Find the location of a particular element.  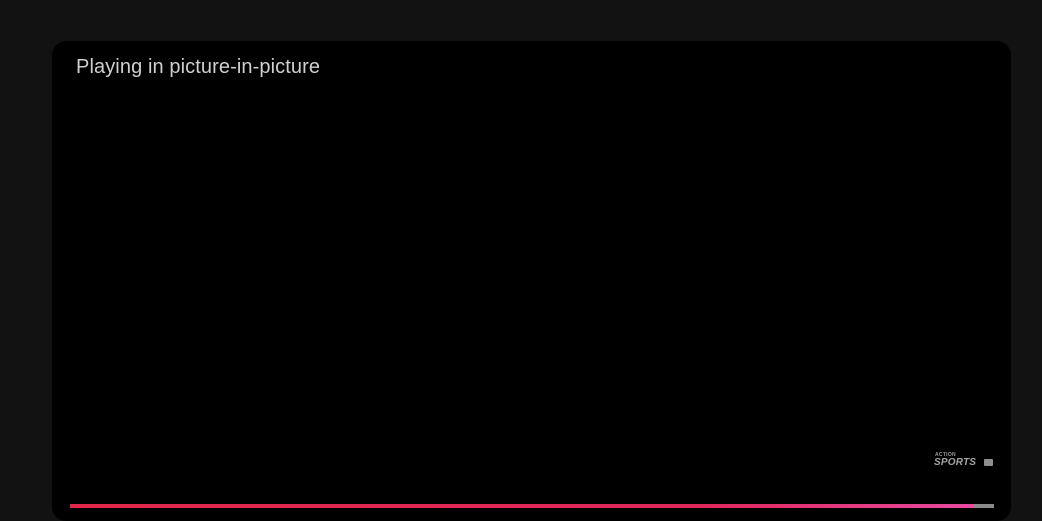

channel-watermark-logo: ACTION SPORTS is located at coordinates (964, 461).